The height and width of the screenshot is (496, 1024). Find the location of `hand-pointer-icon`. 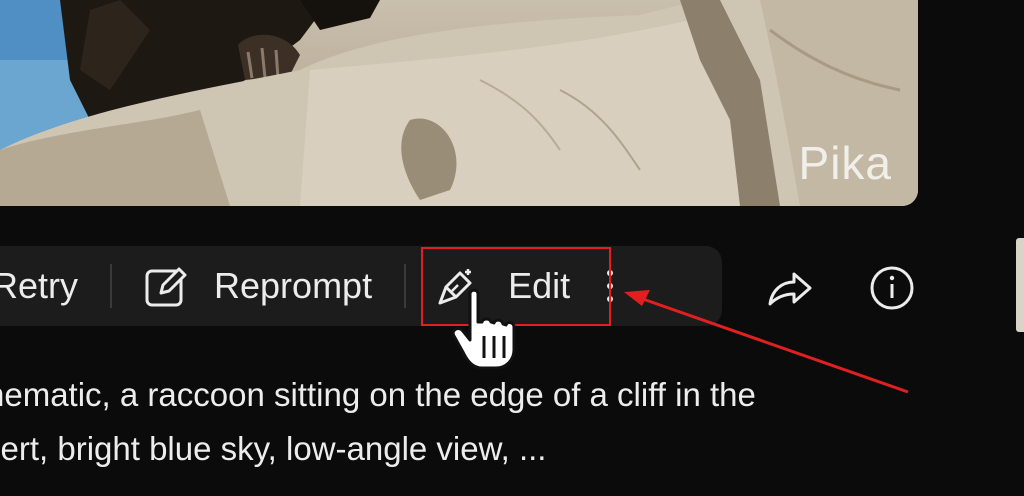

hand-pointer-icon is located at coordinates (483, 329).